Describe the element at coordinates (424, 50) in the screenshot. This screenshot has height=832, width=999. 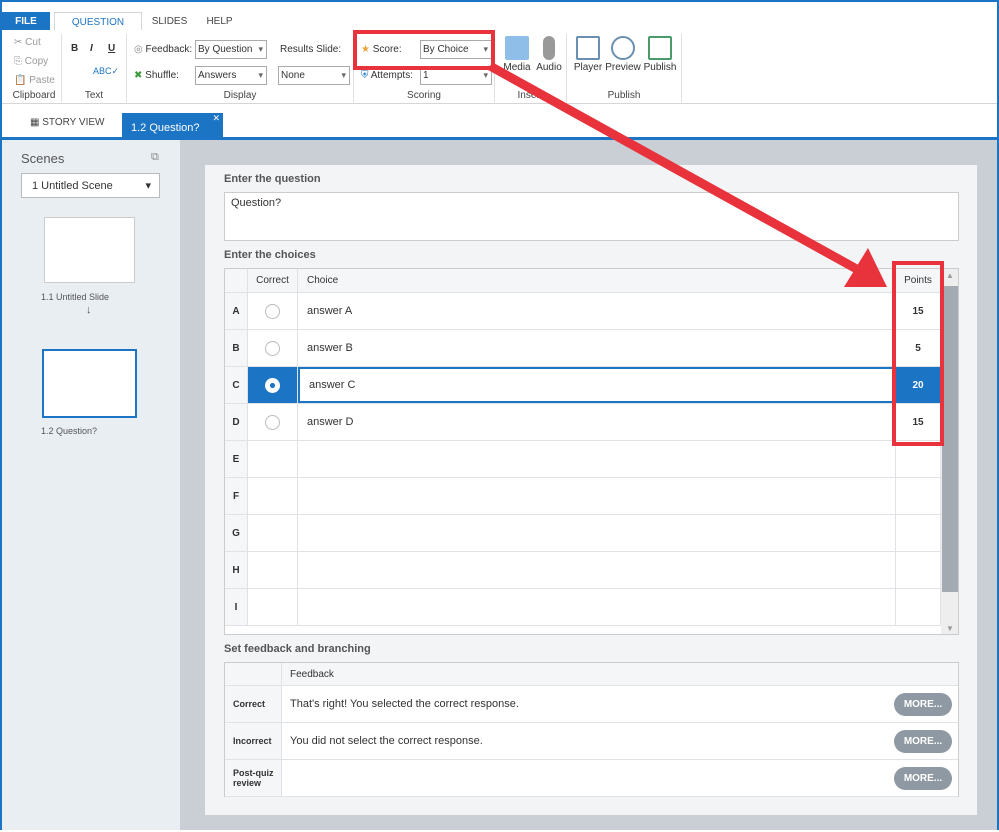
I see `score-highlight-box` at that location.